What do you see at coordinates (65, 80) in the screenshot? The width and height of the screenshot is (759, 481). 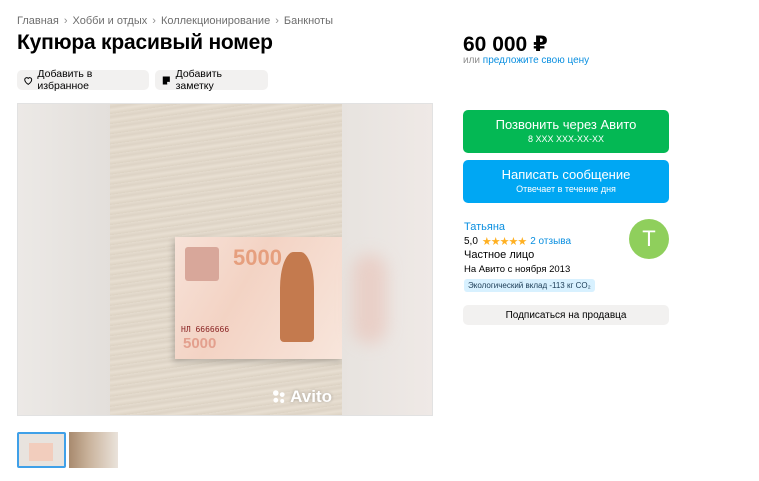 I see `add-to-favorites-label: Добавить в избранное` at bounding box center [65, 80].